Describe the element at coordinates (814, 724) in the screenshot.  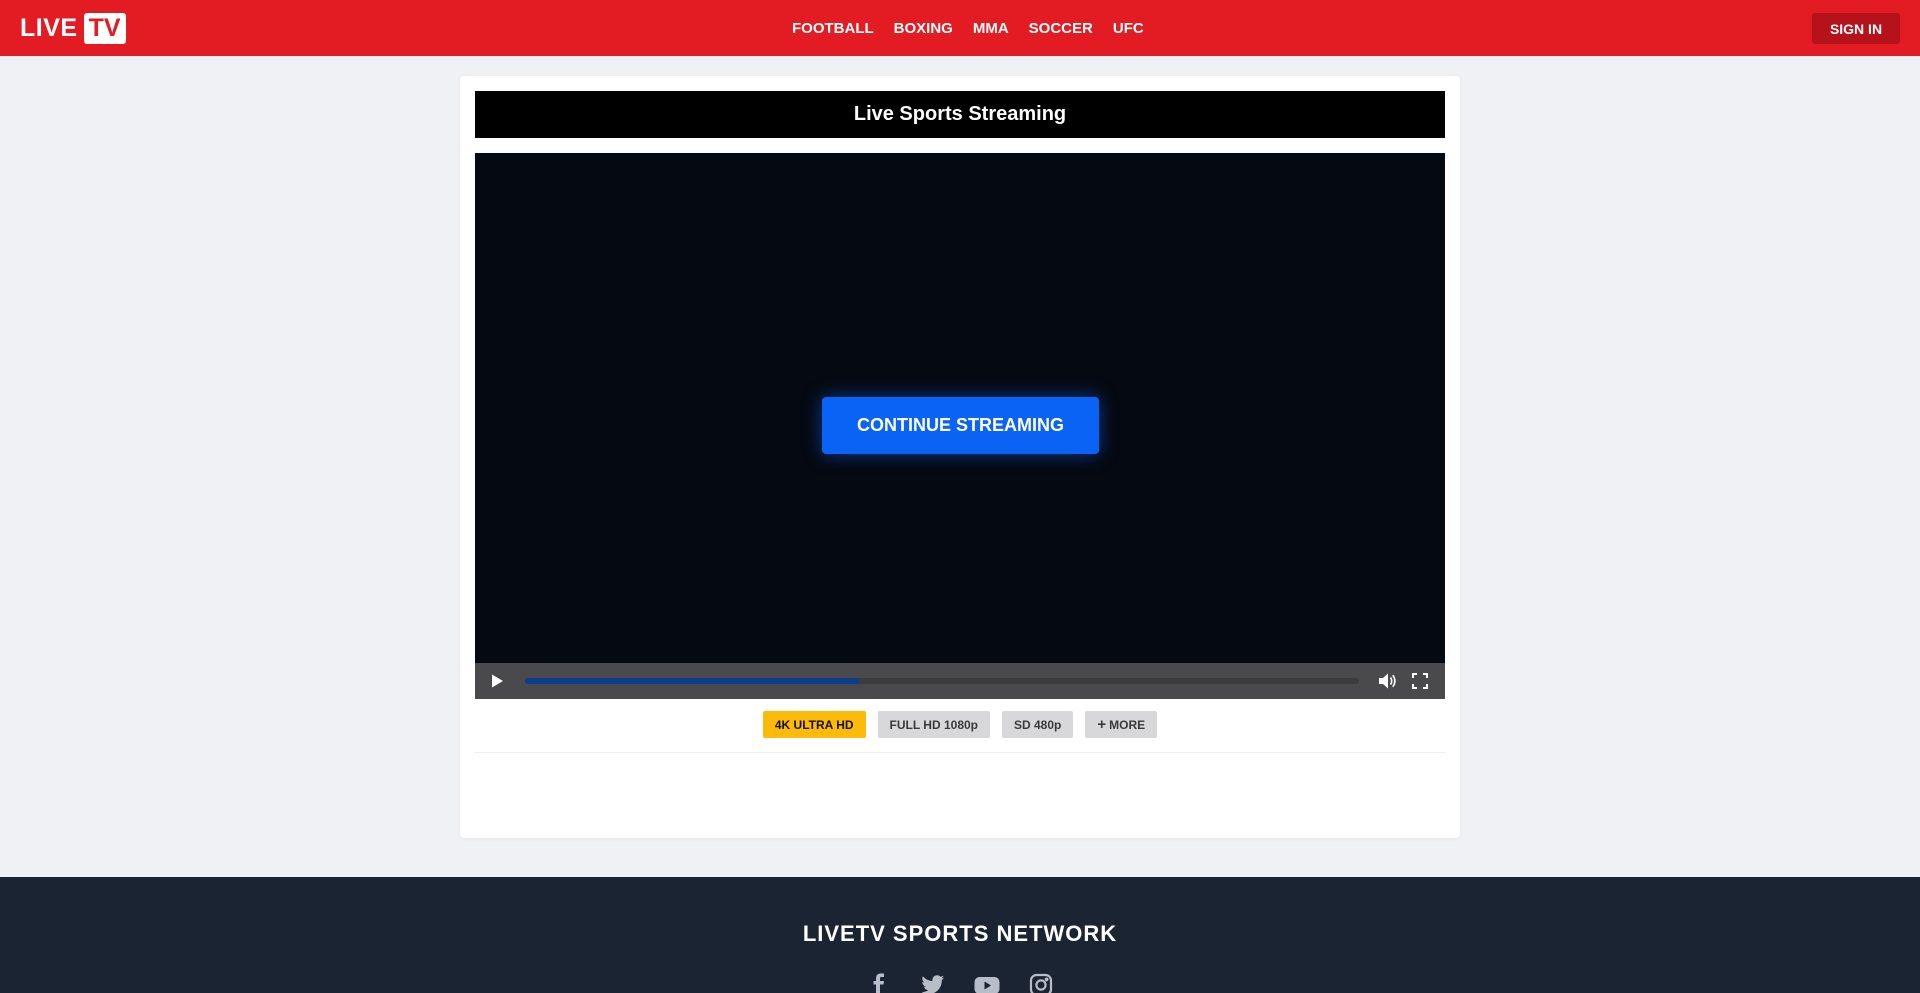
I see `quality-4k-button: 4K ULTRA HD` at that location.